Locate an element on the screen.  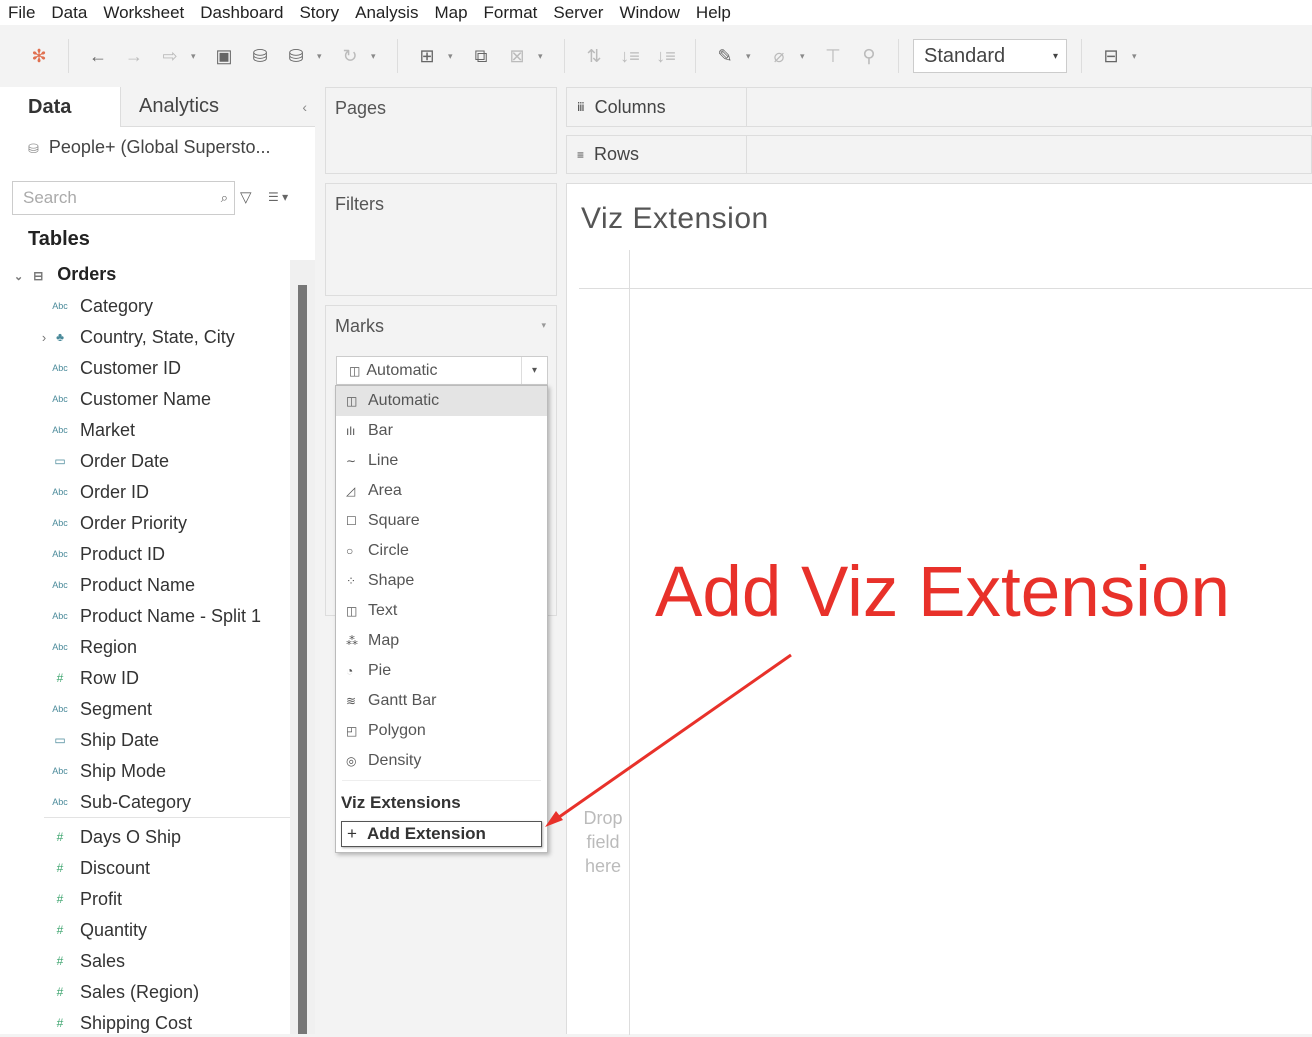
annotation-arrow is located at coordinates (668, 740).